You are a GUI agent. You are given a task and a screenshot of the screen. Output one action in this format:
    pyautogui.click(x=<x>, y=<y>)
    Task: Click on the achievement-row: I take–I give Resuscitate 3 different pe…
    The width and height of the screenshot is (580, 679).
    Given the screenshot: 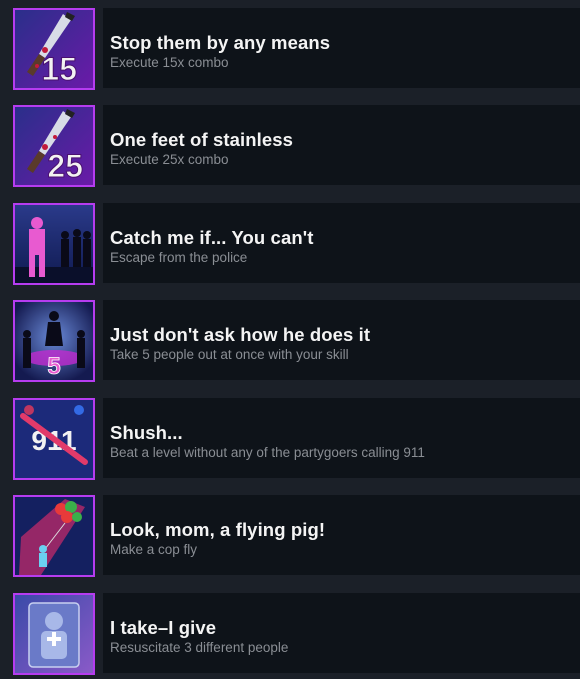 What is the action you would take?
    pyautogui.click(x=290, y=632)
    